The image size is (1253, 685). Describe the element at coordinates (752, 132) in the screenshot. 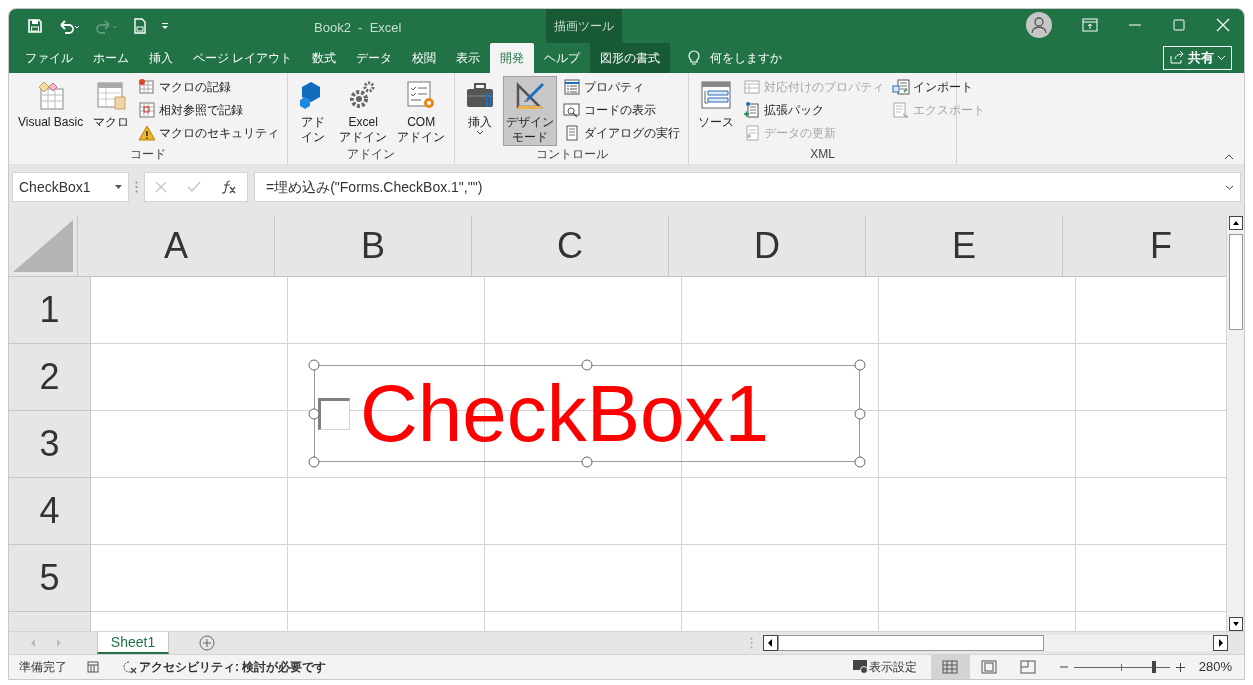

I see `document-icon` at that location.